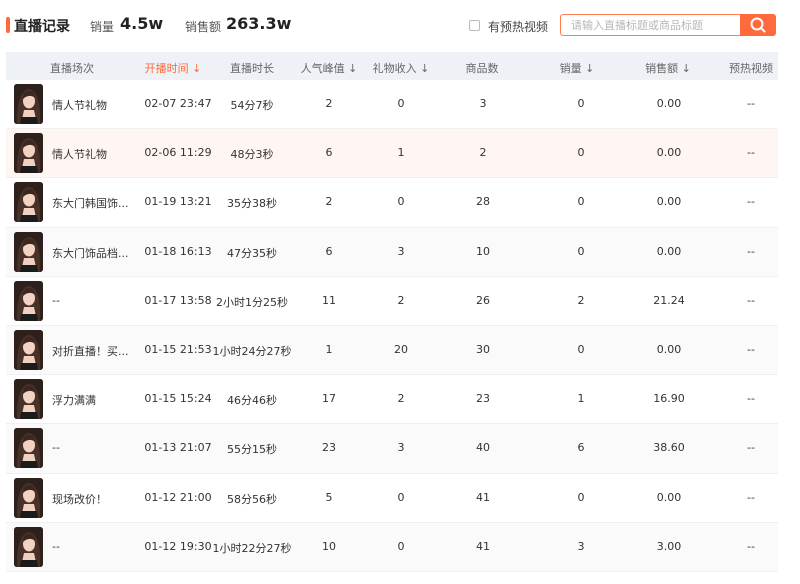 The width and height of the screenshot is (800, 584). Describe the element at coordinates (581, 546) in the screenshot. I see `sales-count: 3` at that location.